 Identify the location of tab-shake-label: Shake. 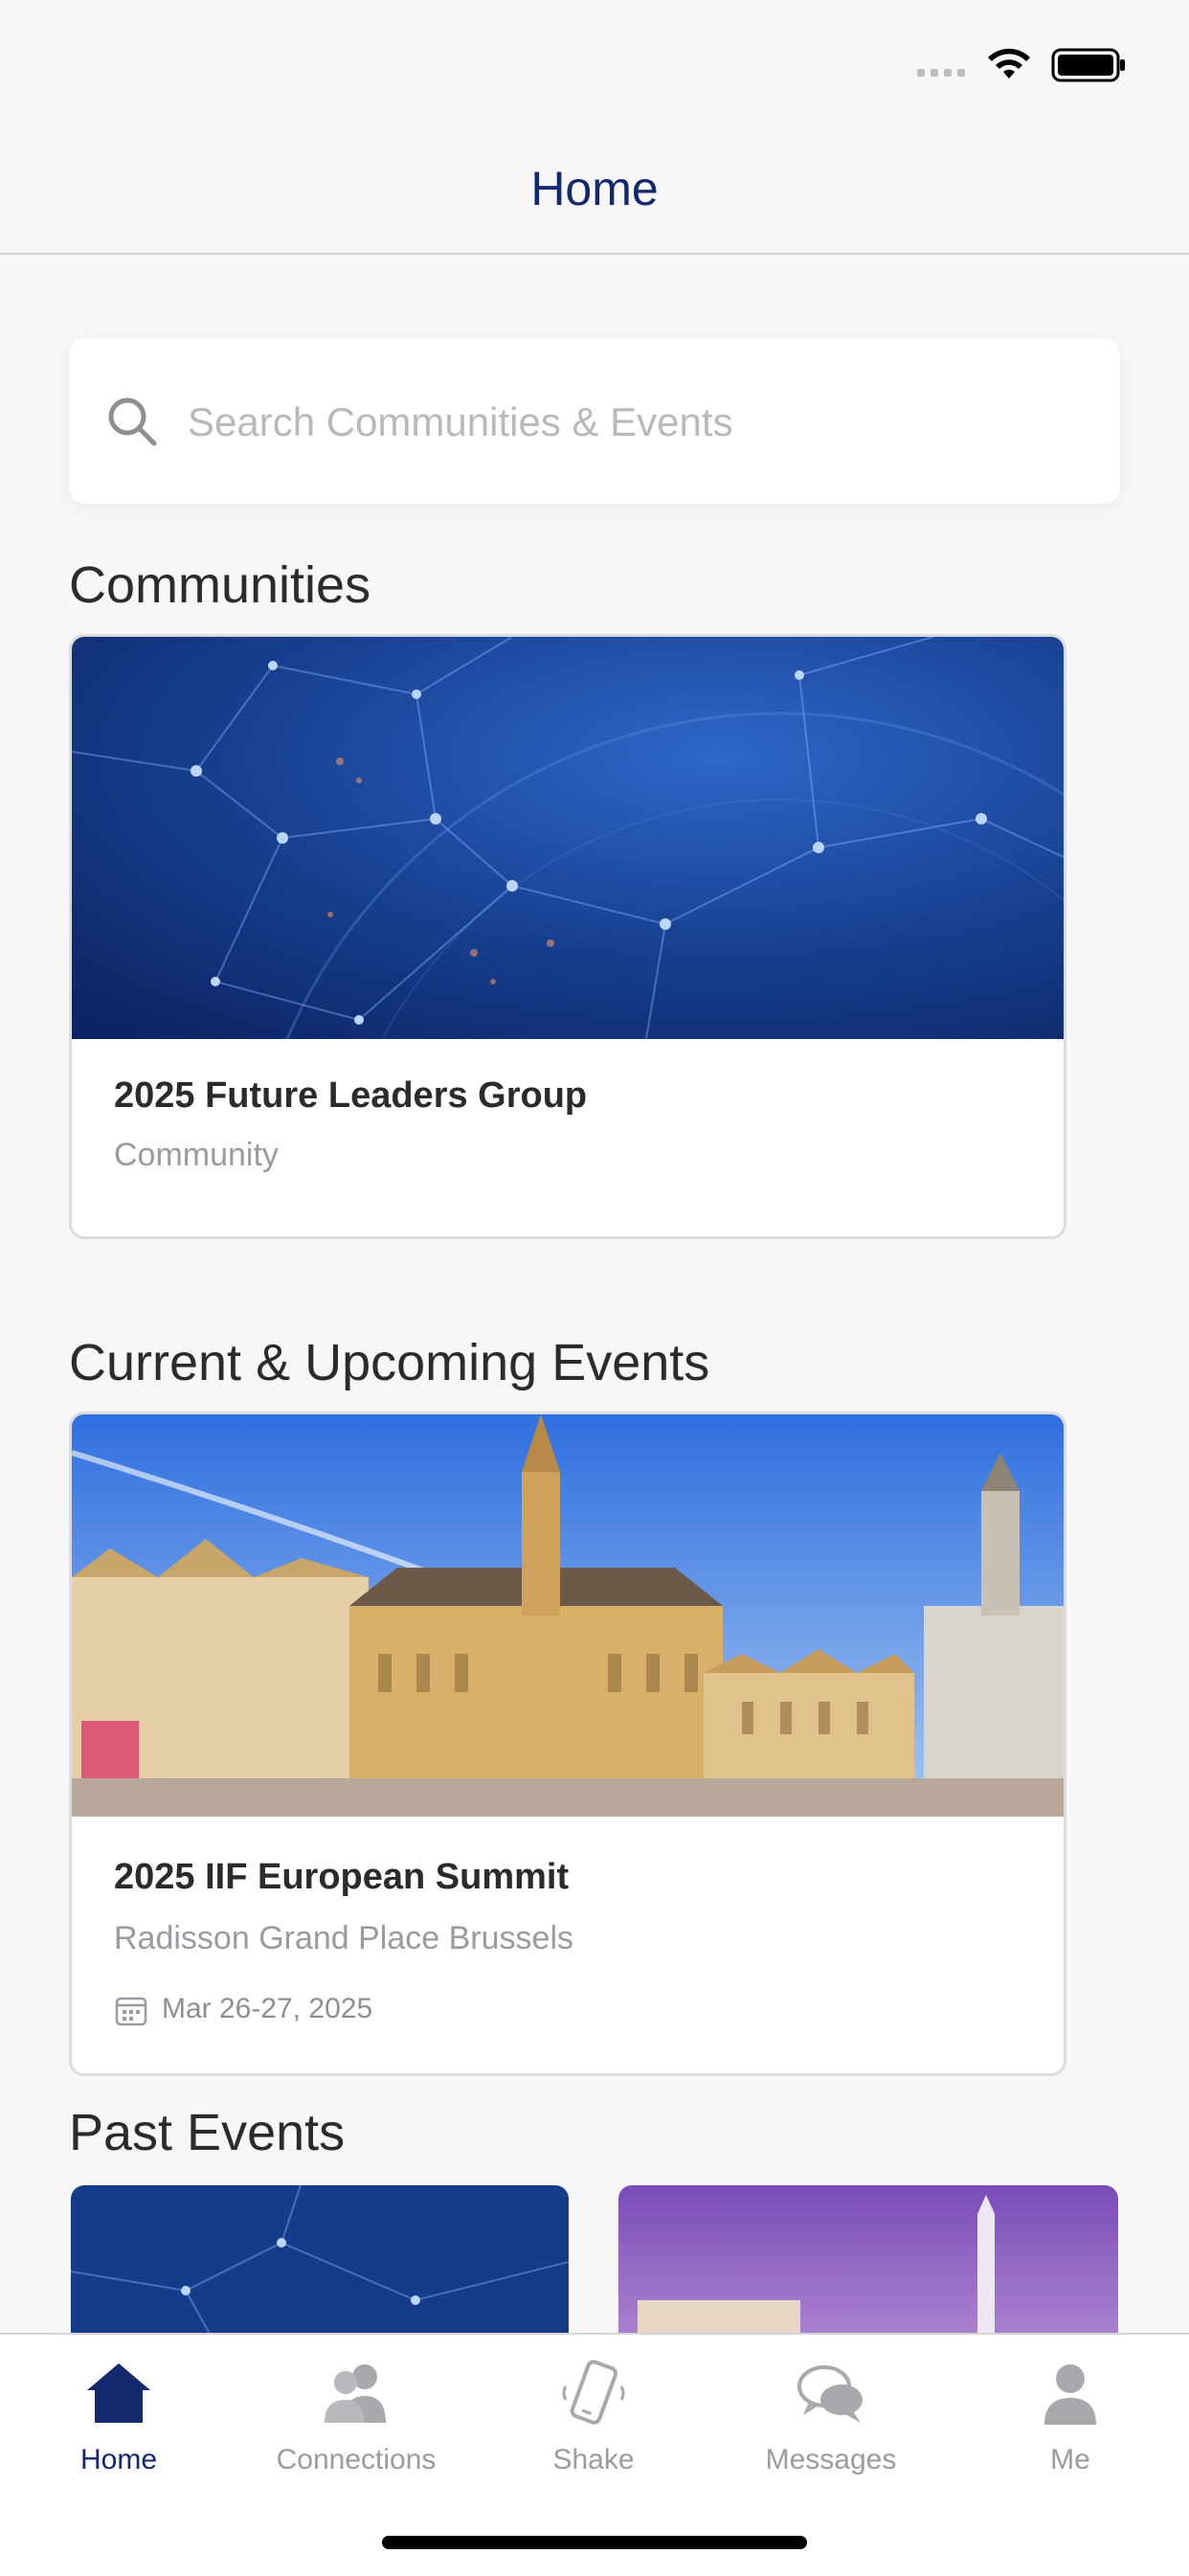
(593, 2459).